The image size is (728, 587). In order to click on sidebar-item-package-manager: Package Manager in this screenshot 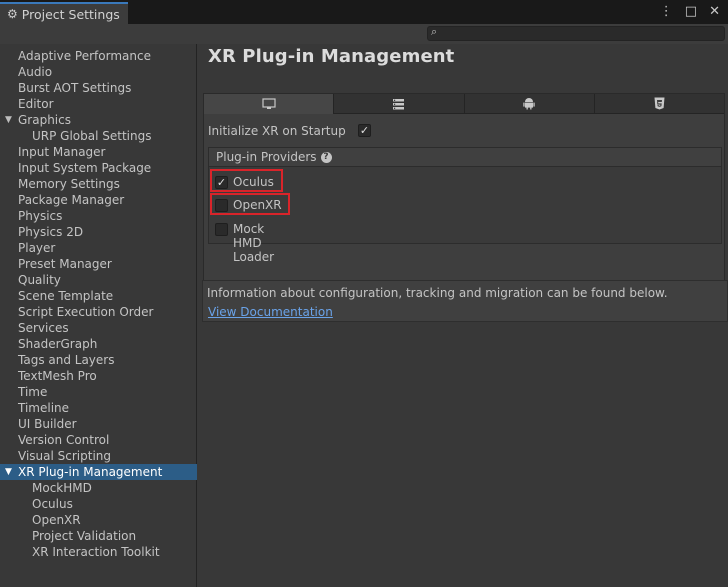, I will do `click(98, 200)`.